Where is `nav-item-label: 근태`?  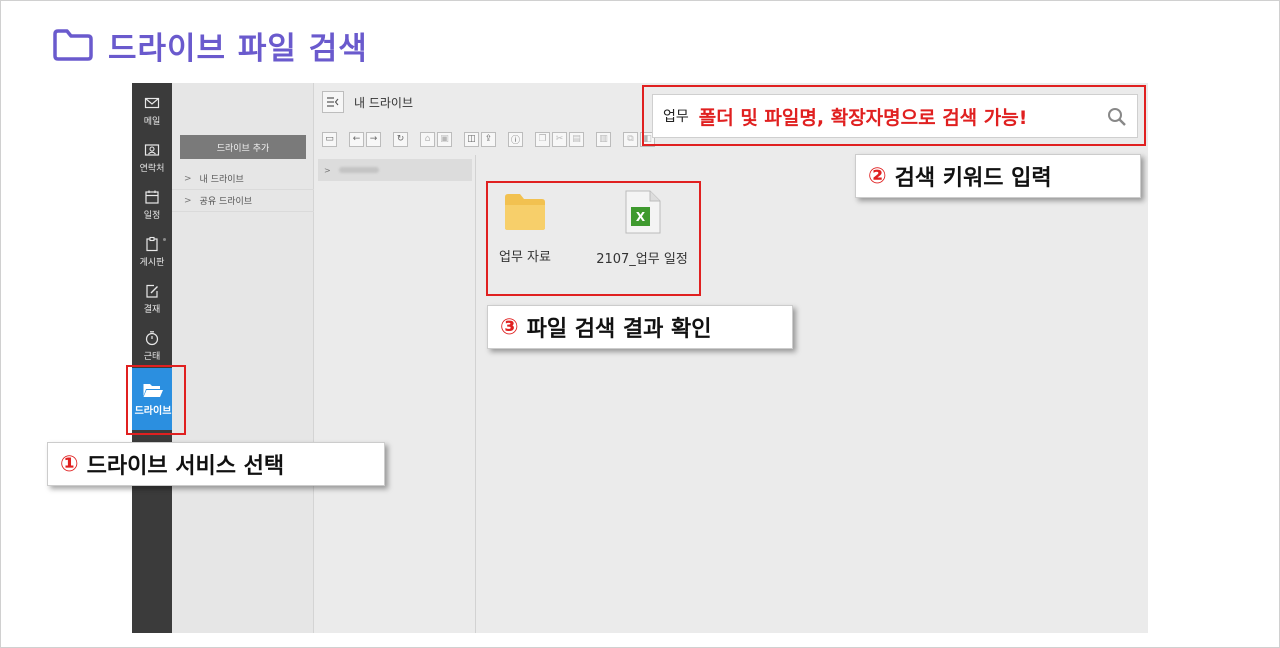 nav-item-label: 근태 is located at coordinates (152, 357).